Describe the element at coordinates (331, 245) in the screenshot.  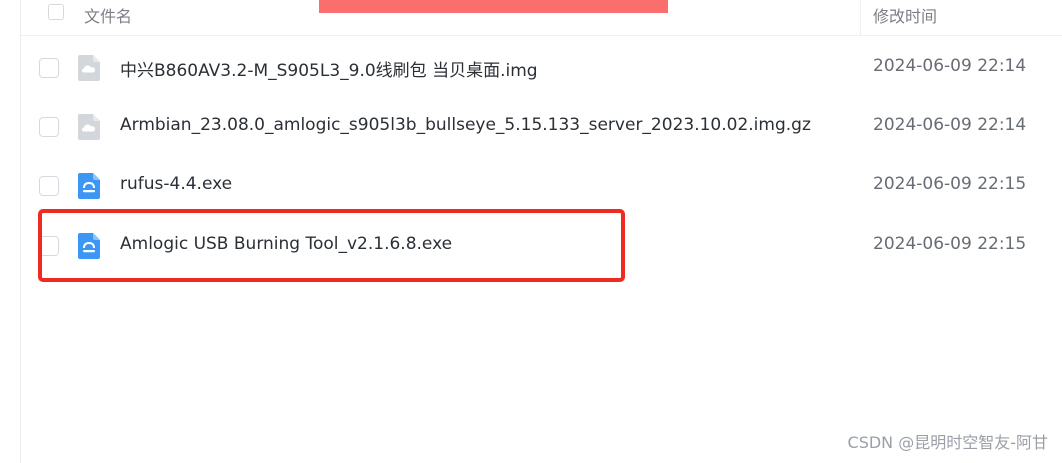
I see `annotation-highlight-box` at that location.